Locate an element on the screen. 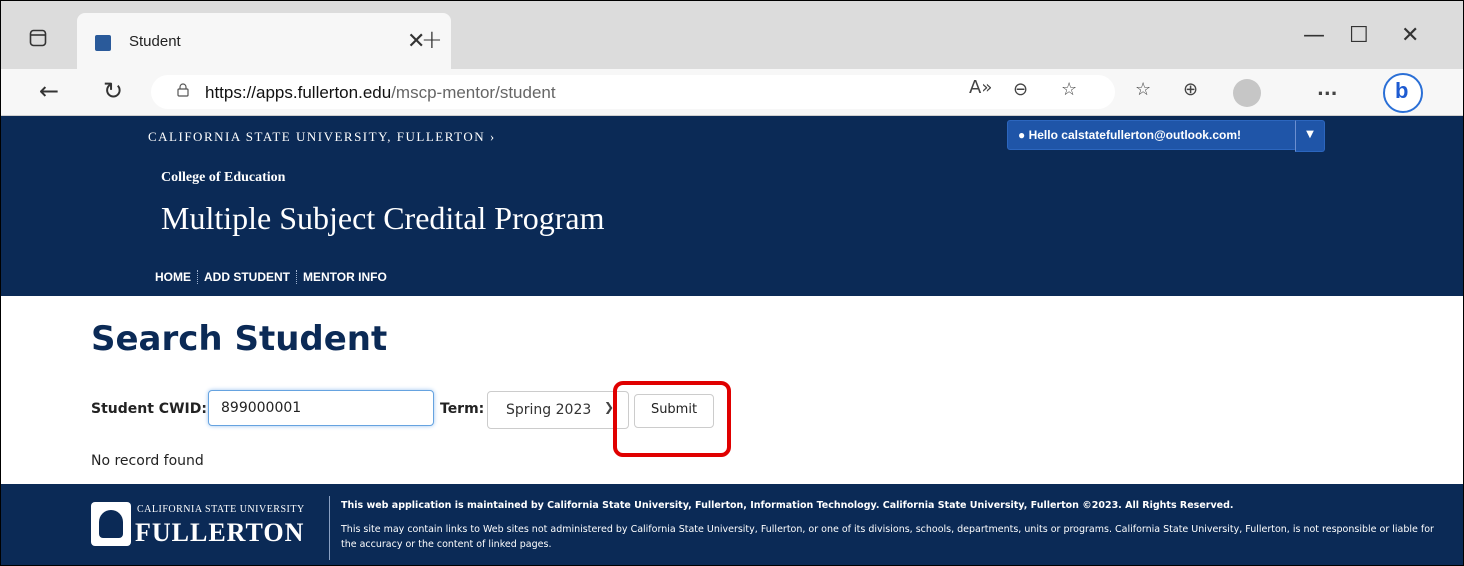 The width and height of the screenshot is (1464, 566). lock-icon is located at coordinates (183, 90).